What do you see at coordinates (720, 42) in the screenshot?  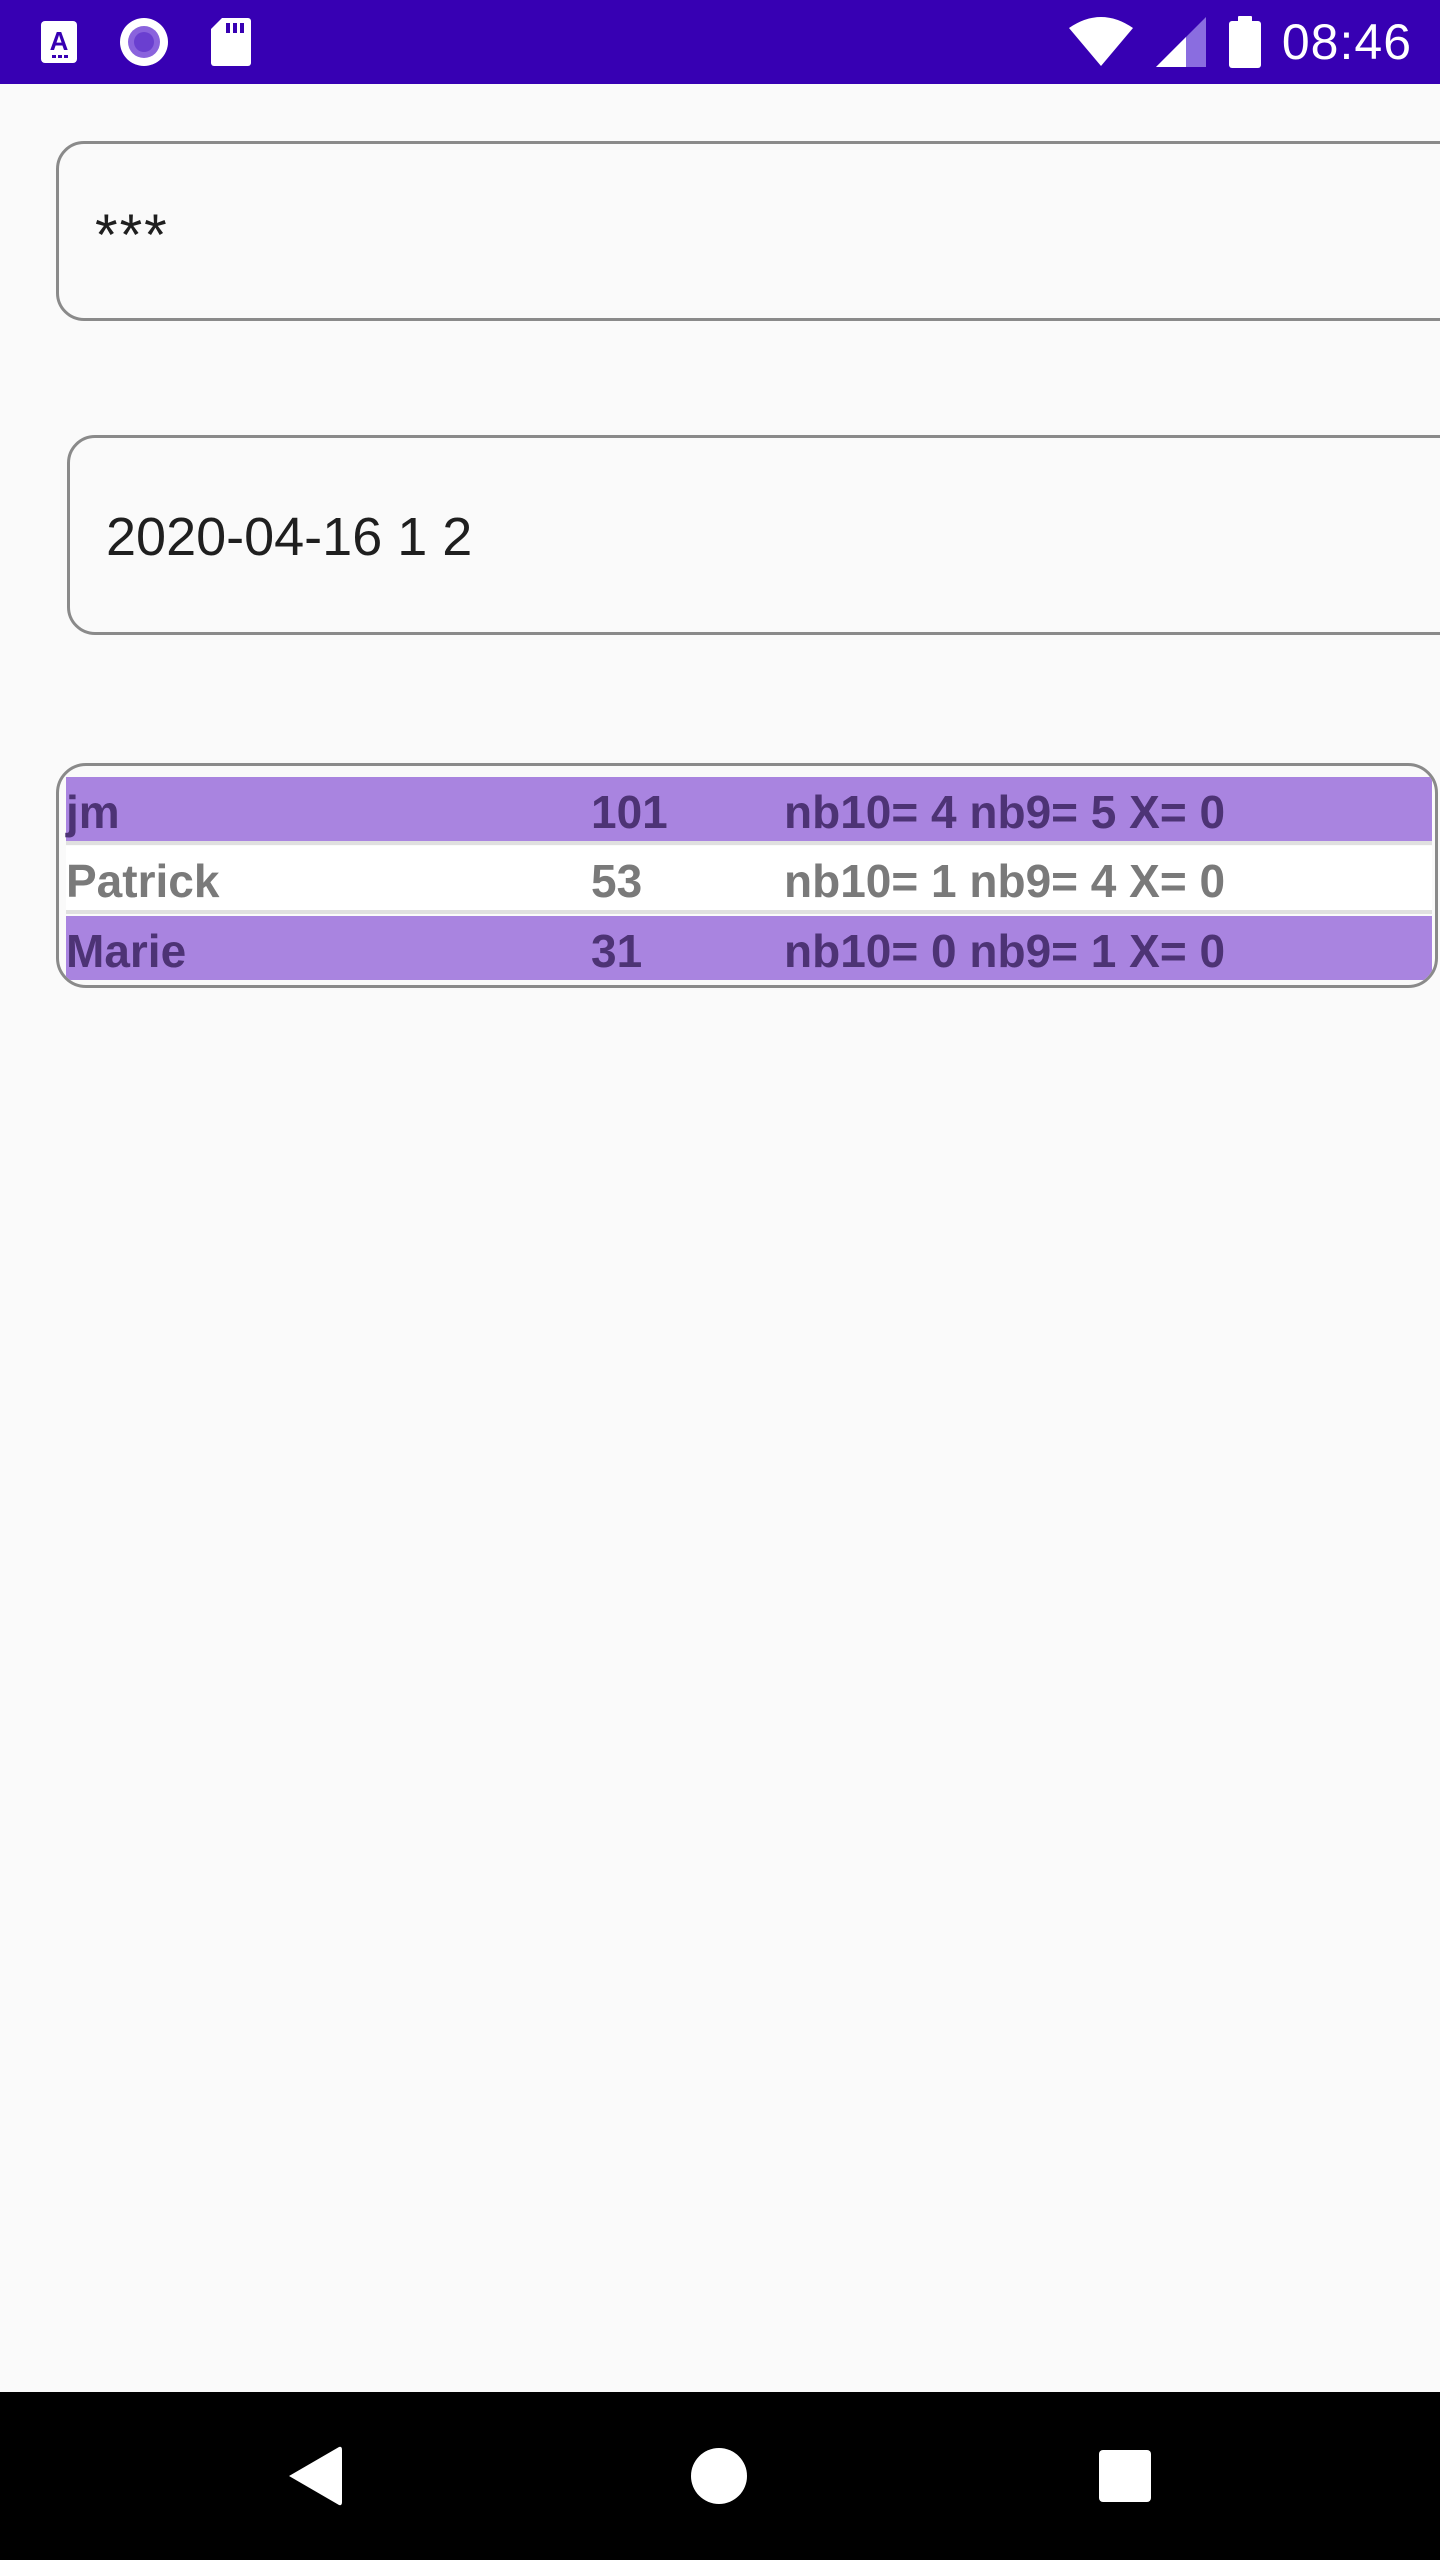 I see `status-bar: A 08:46` at bounding box center [720, 42].